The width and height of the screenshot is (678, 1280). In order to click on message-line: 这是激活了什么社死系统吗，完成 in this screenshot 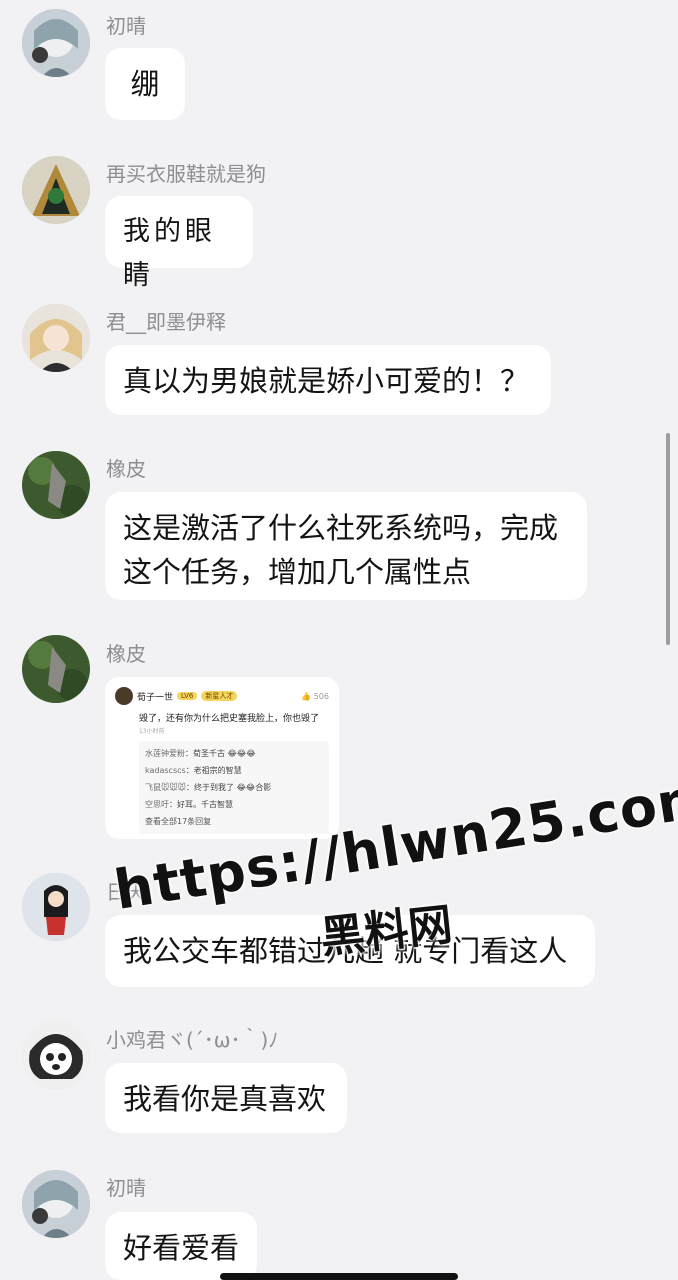, I will do `click(341, 528)`.